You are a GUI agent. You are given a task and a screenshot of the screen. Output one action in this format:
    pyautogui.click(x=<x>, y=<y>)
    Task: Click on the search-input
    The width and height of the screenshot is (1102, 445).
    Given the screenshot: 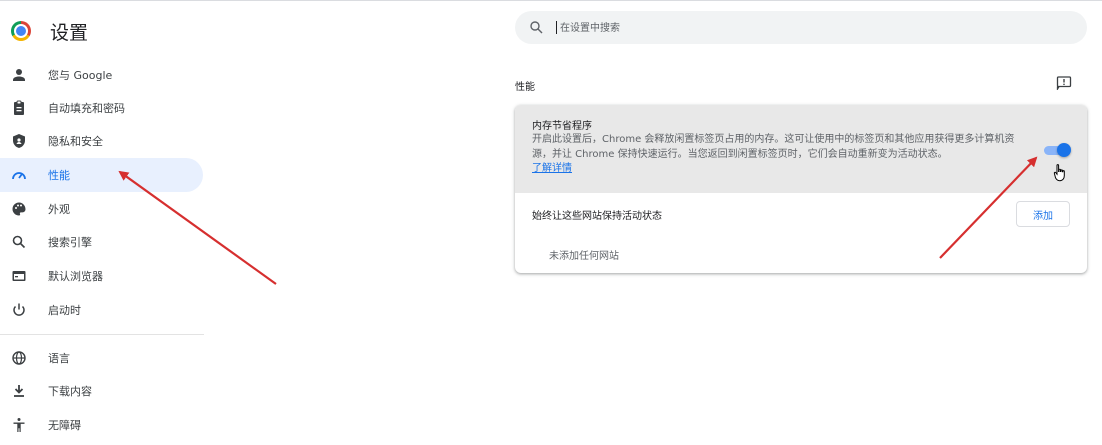 What is the action you would take?
    pyautogui.click(x=810, y=28)
    